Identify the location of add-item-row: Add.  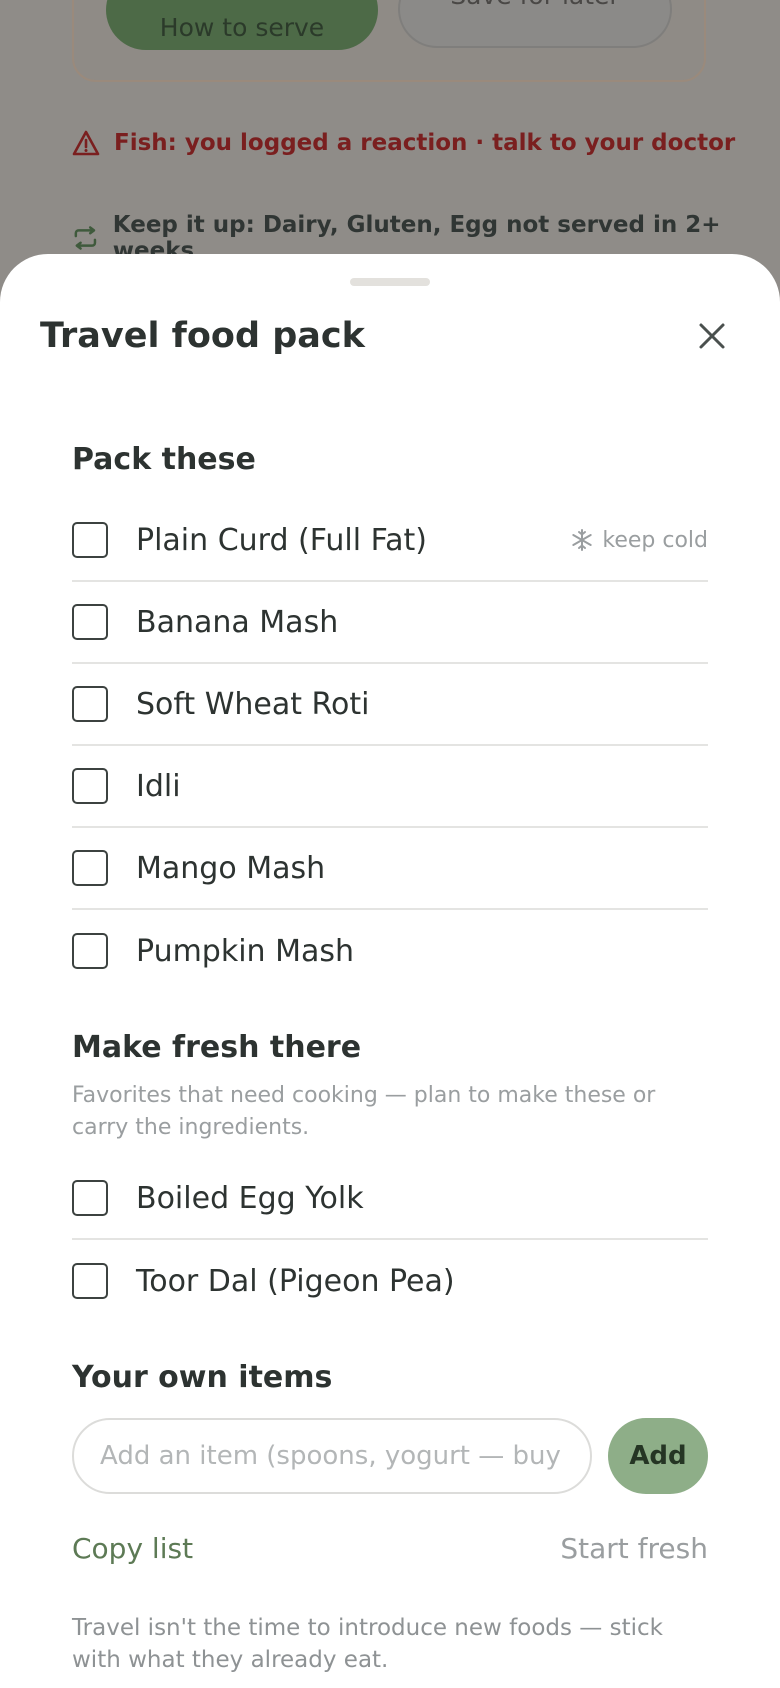
(390, 1456).